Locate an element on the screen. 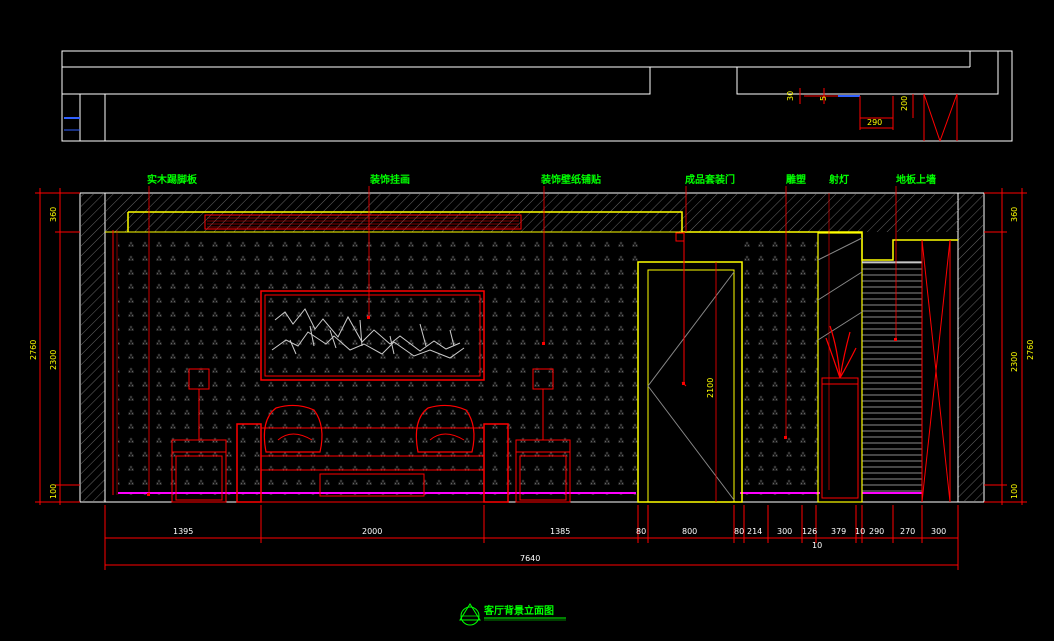 This screenshot has height=641, width=1054. annotation-labels: 实木踢脚板 装饰挂画 装饰壁纸铺贴 成品套装门 雕塑 射灯 地板上墙 is located at coordinates (541, 179).